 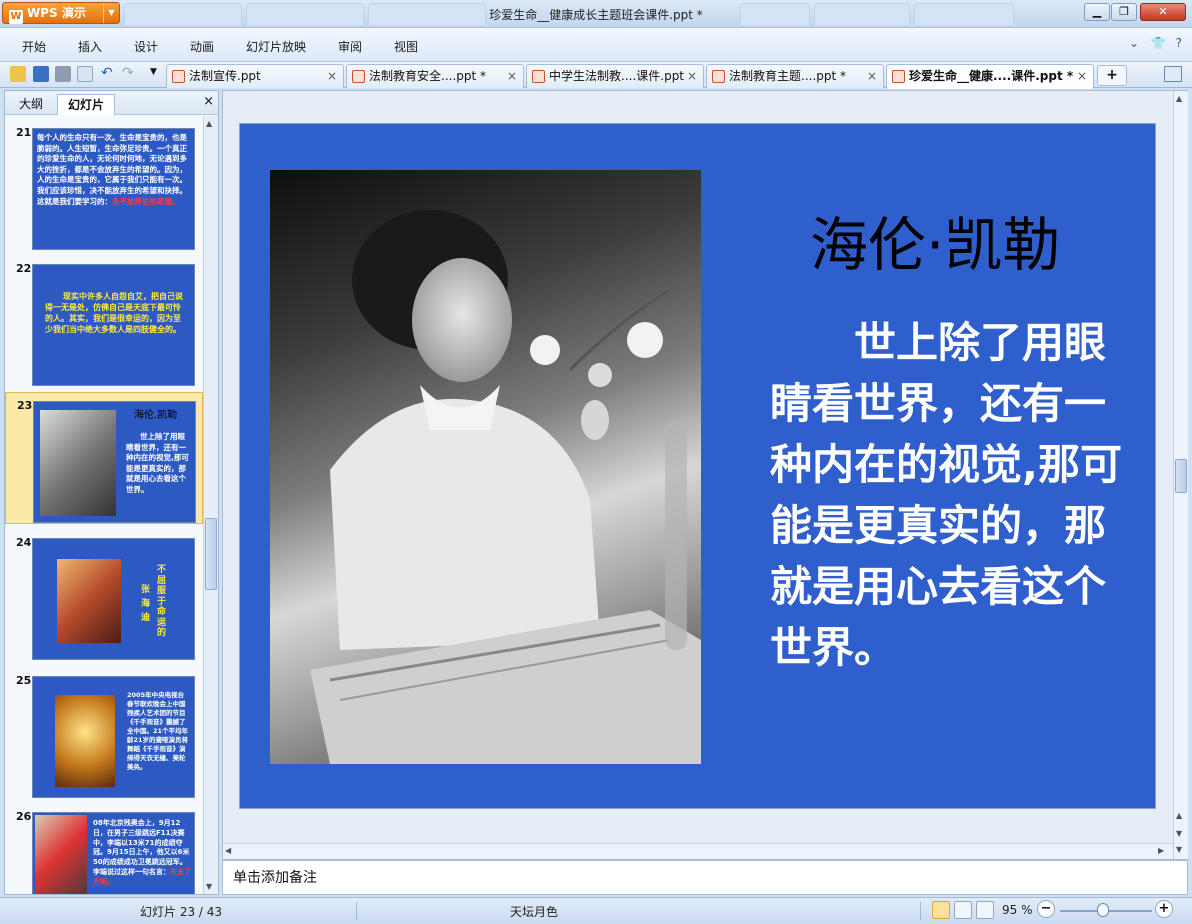 I want to click on tab-list-icon, so click(x=1173, y=74).